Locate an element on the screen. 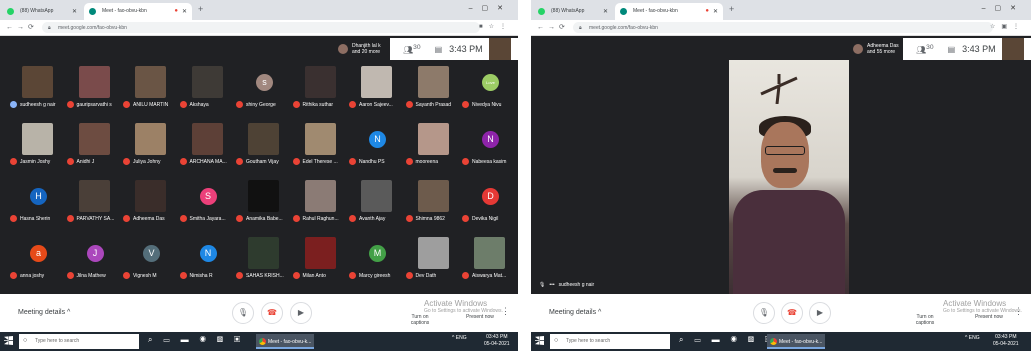  browser-toolbar-icons: ■☆⋮ is located at coordinates (495, 26).